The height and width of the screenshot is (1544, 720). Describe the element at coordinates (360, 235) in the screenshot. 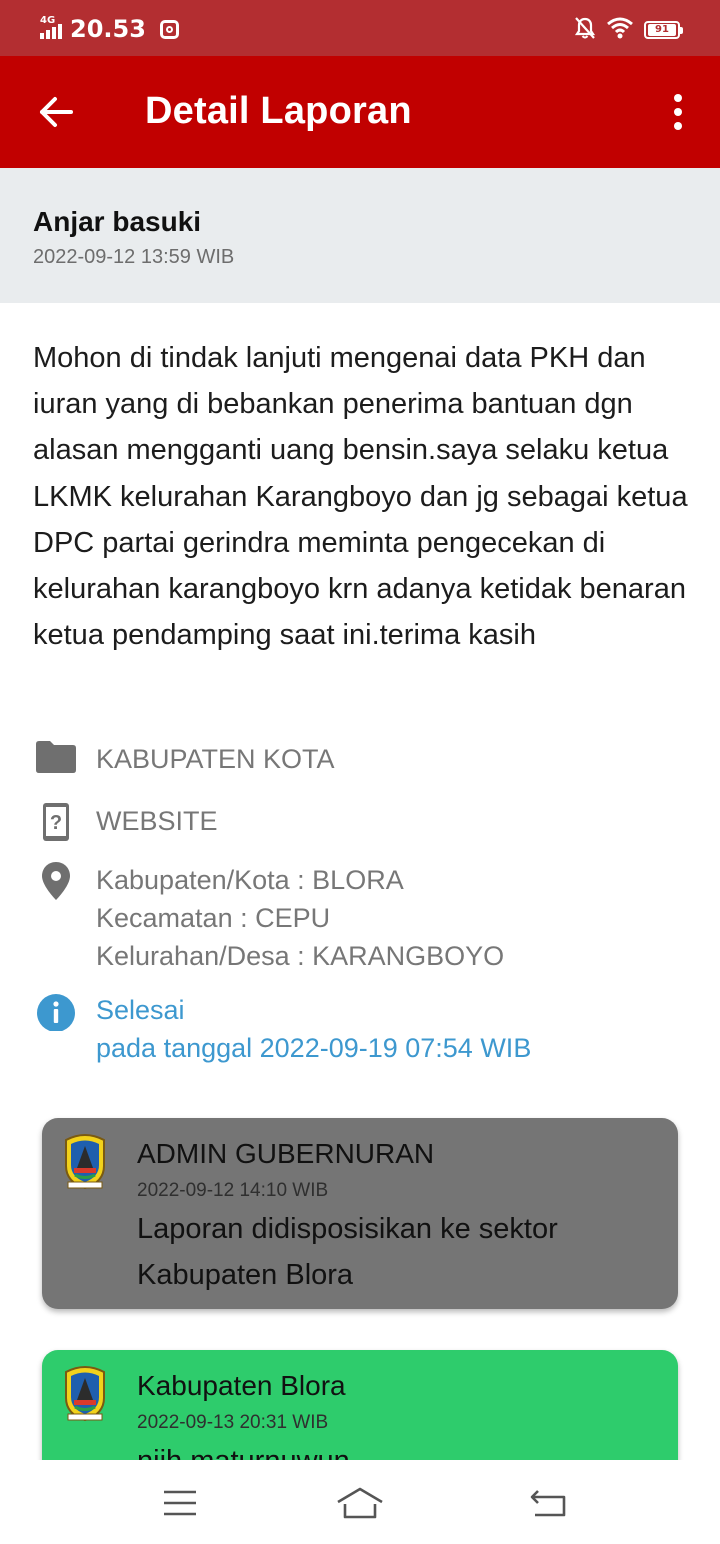

I see `reporter-header: Anjar basuki 2022-09-12 13:59 WIB` at that location.